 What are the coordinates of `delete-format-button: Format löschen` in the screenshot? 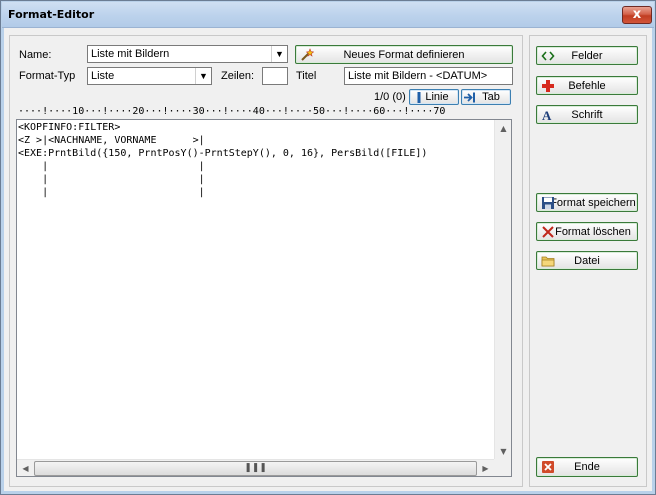 It's located at (587, 231).